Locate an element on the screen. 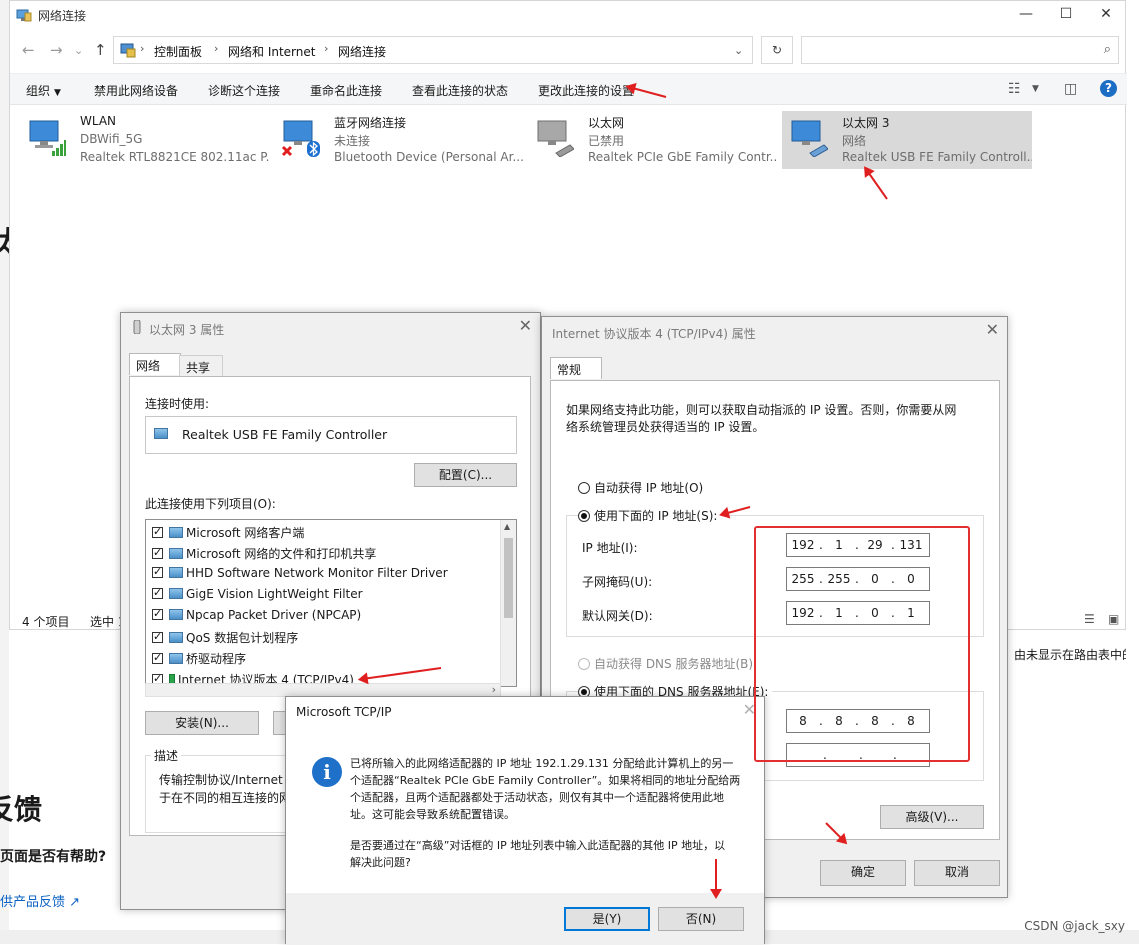 Image resolution: width=1139 pixels, height=945 pixels. cancel-button: 取消 is located at coordinates (957, 873).